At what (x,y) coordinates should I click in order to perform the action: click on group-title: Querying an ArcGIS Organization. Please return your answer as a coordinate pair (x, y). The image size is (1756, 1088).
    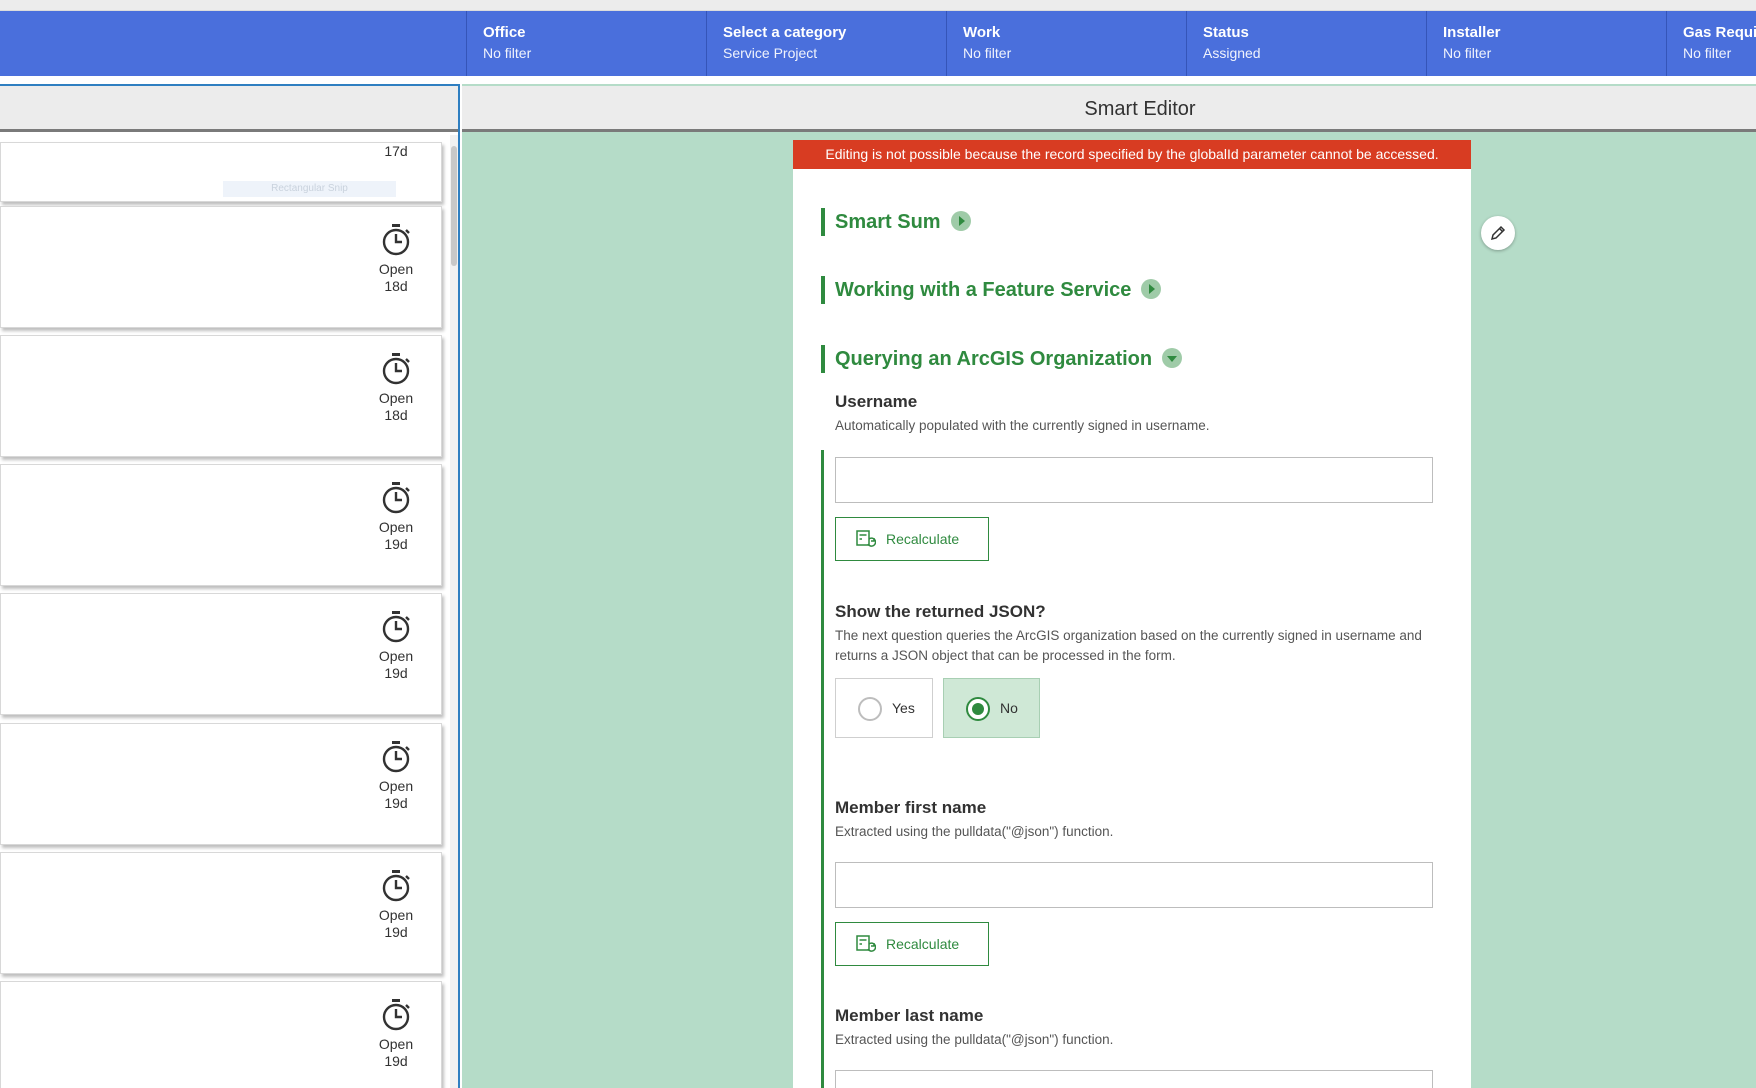
    Looking at the image, I should click on (994, 359).